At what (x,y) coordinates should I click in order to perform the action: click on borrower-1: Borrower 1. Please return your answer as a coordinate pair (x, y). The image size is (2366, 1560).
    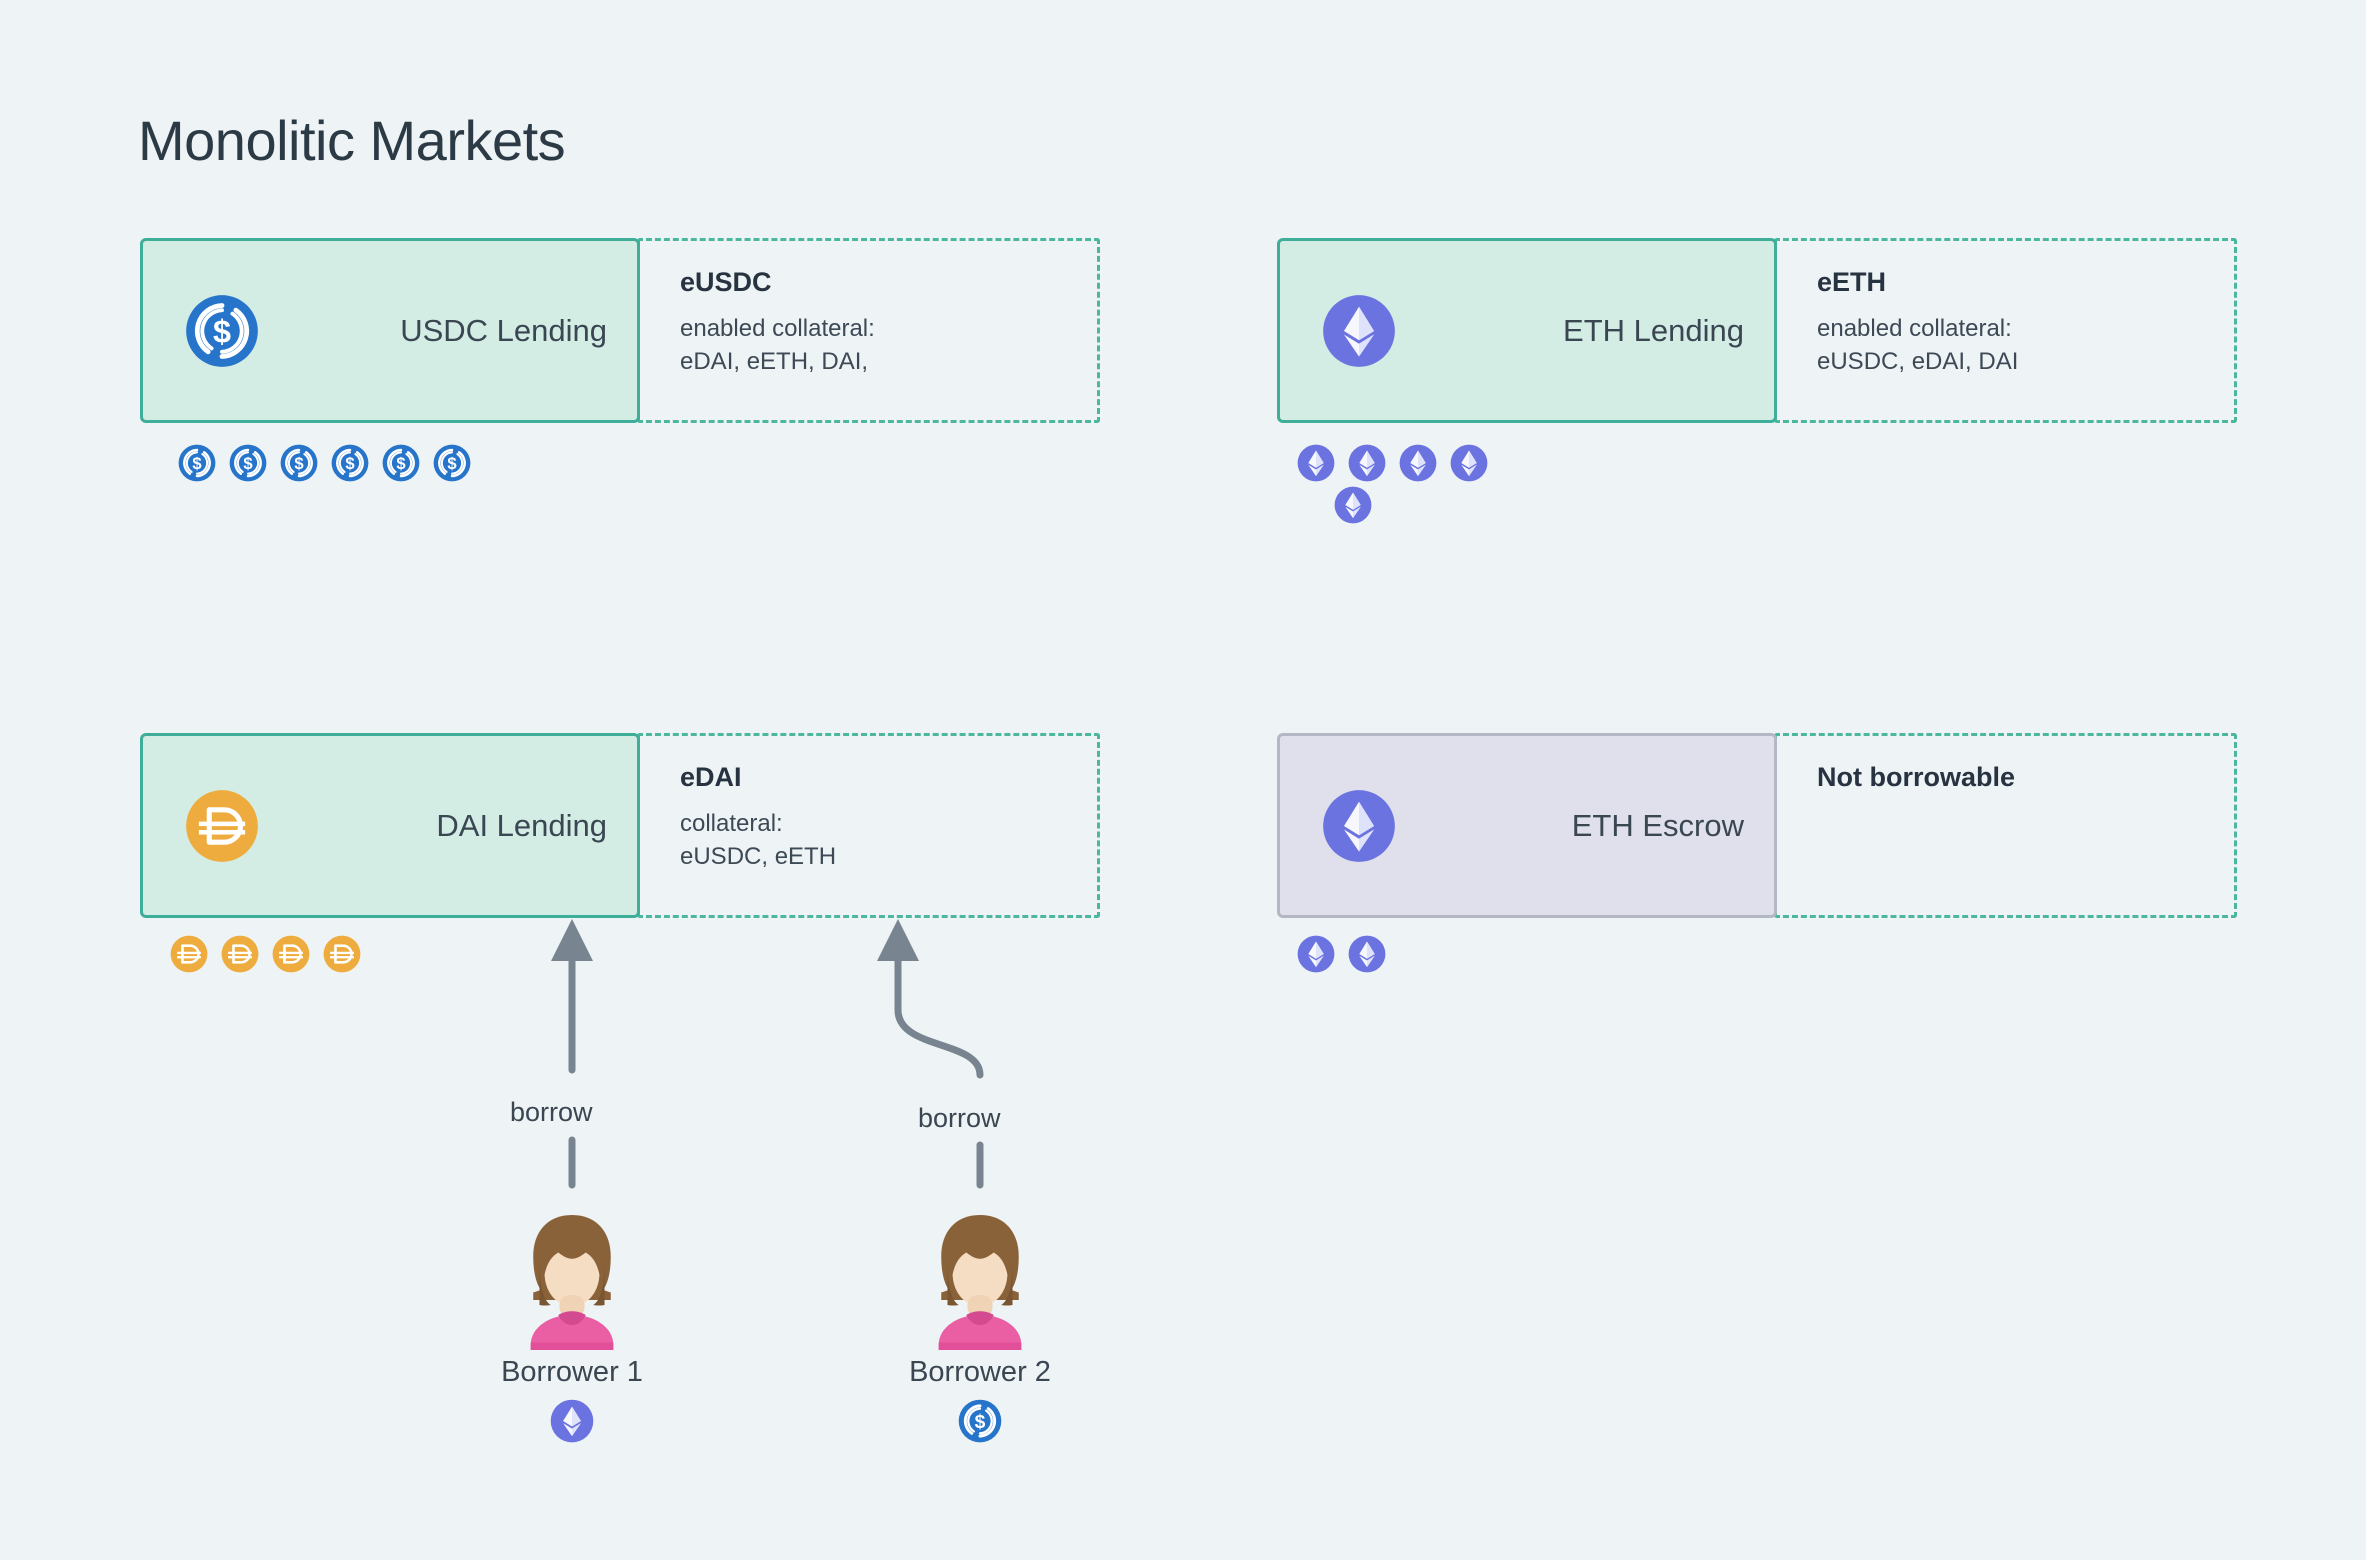
    Looking at the image, I should click on (572, 1321).